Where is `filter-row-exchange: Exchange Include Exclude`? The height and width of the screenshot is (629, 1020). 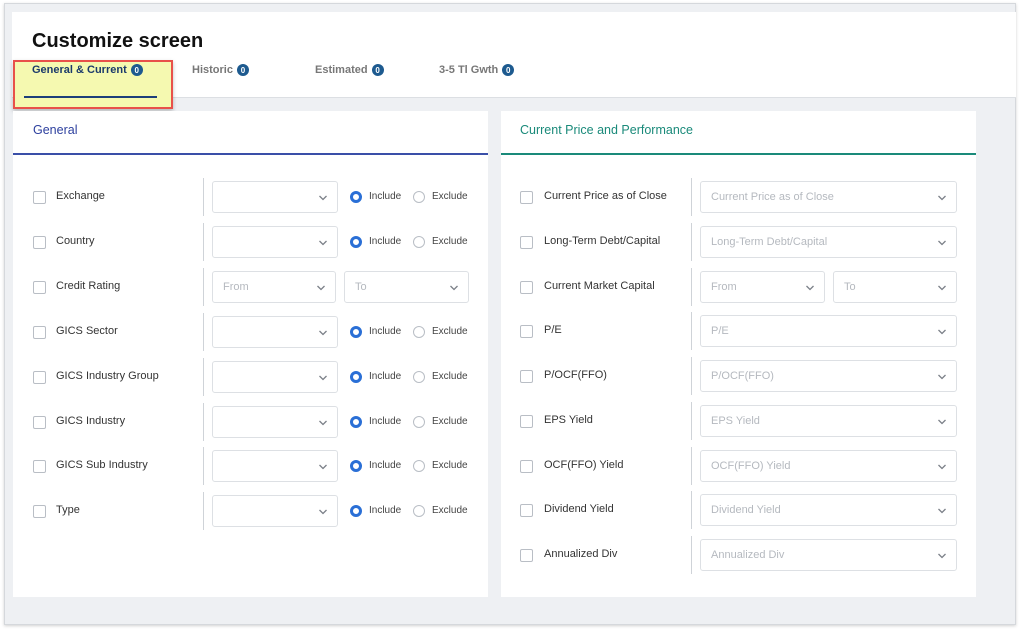 filter-row-exchange: Exchange Include Exclude is located at coordinates (250, 197).